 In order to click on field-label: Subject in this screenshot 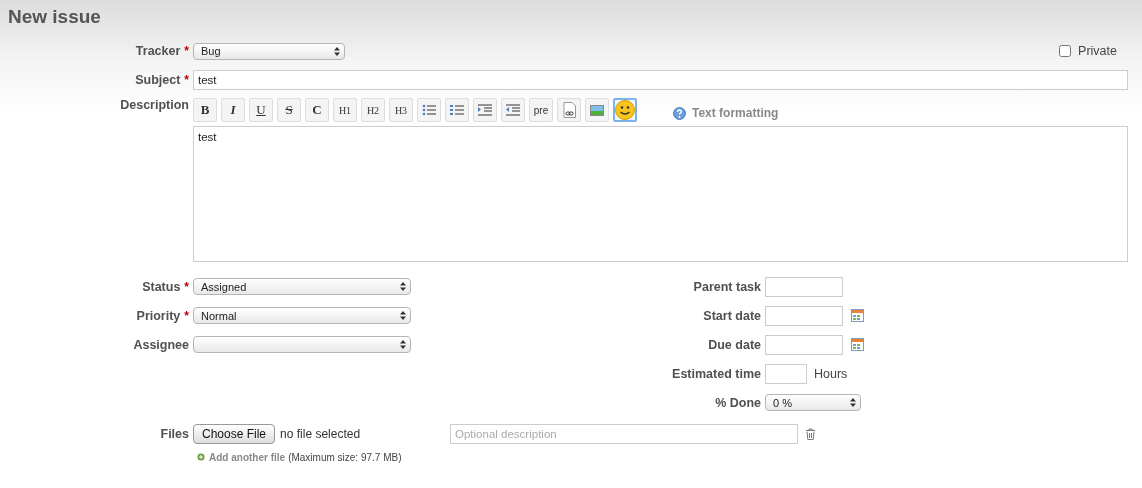, I will do `click(158, 80)`.